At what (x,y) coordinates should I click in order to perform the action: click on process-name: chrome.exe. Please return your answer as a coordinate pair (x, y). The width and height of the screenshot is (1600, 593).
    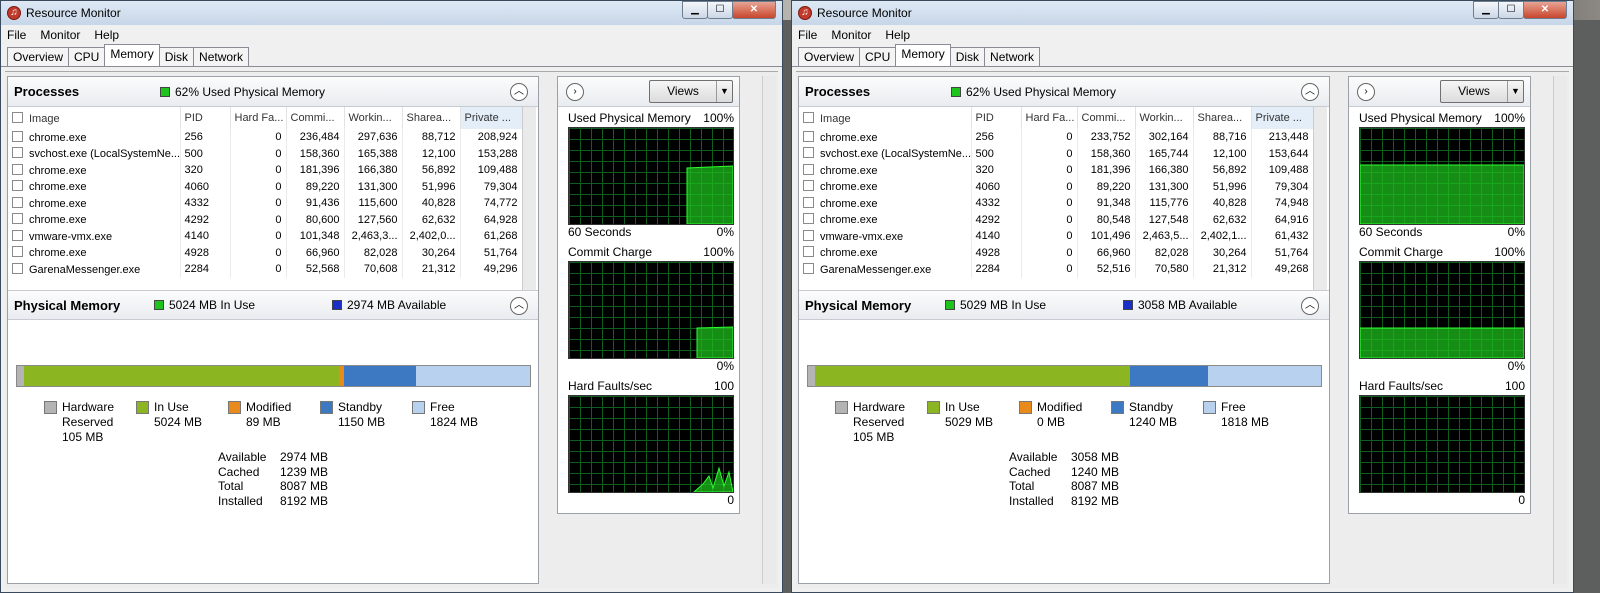
    Looking at the image, I should click on (58, 187).